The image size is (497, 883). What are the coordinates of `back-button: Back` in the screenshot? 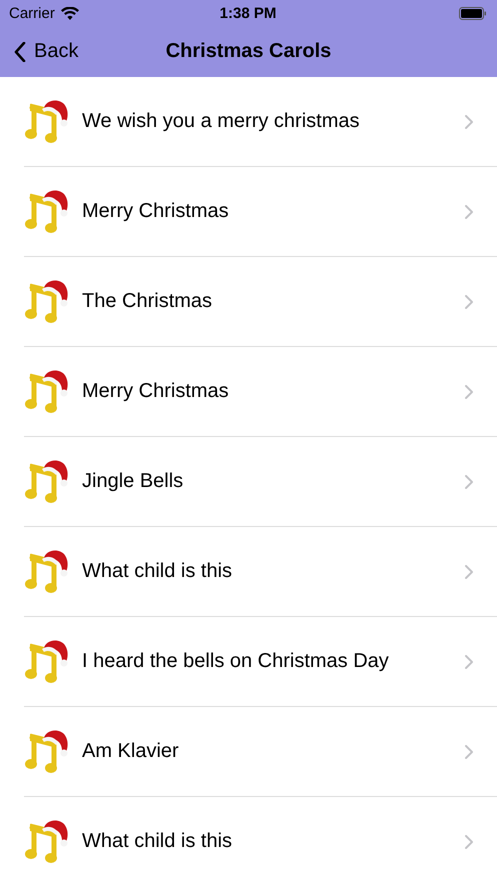 It's located at (39, 51).